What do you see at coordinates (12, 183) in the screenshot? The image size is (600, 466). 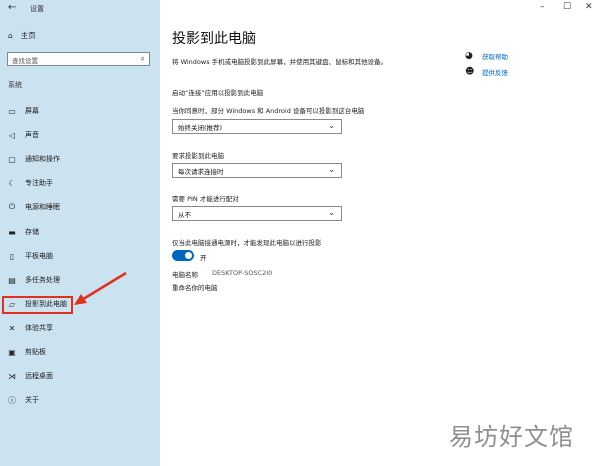 I see `moon-icon: ☾` at bounding box center [12, 183].